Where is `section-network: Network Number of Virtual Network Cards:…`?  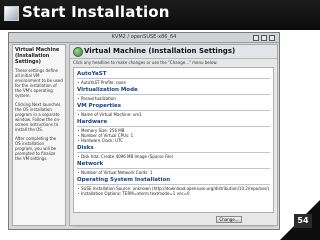 section-network: Network Number of Virtual Network Cards:… is located at coordinates (173, 168).